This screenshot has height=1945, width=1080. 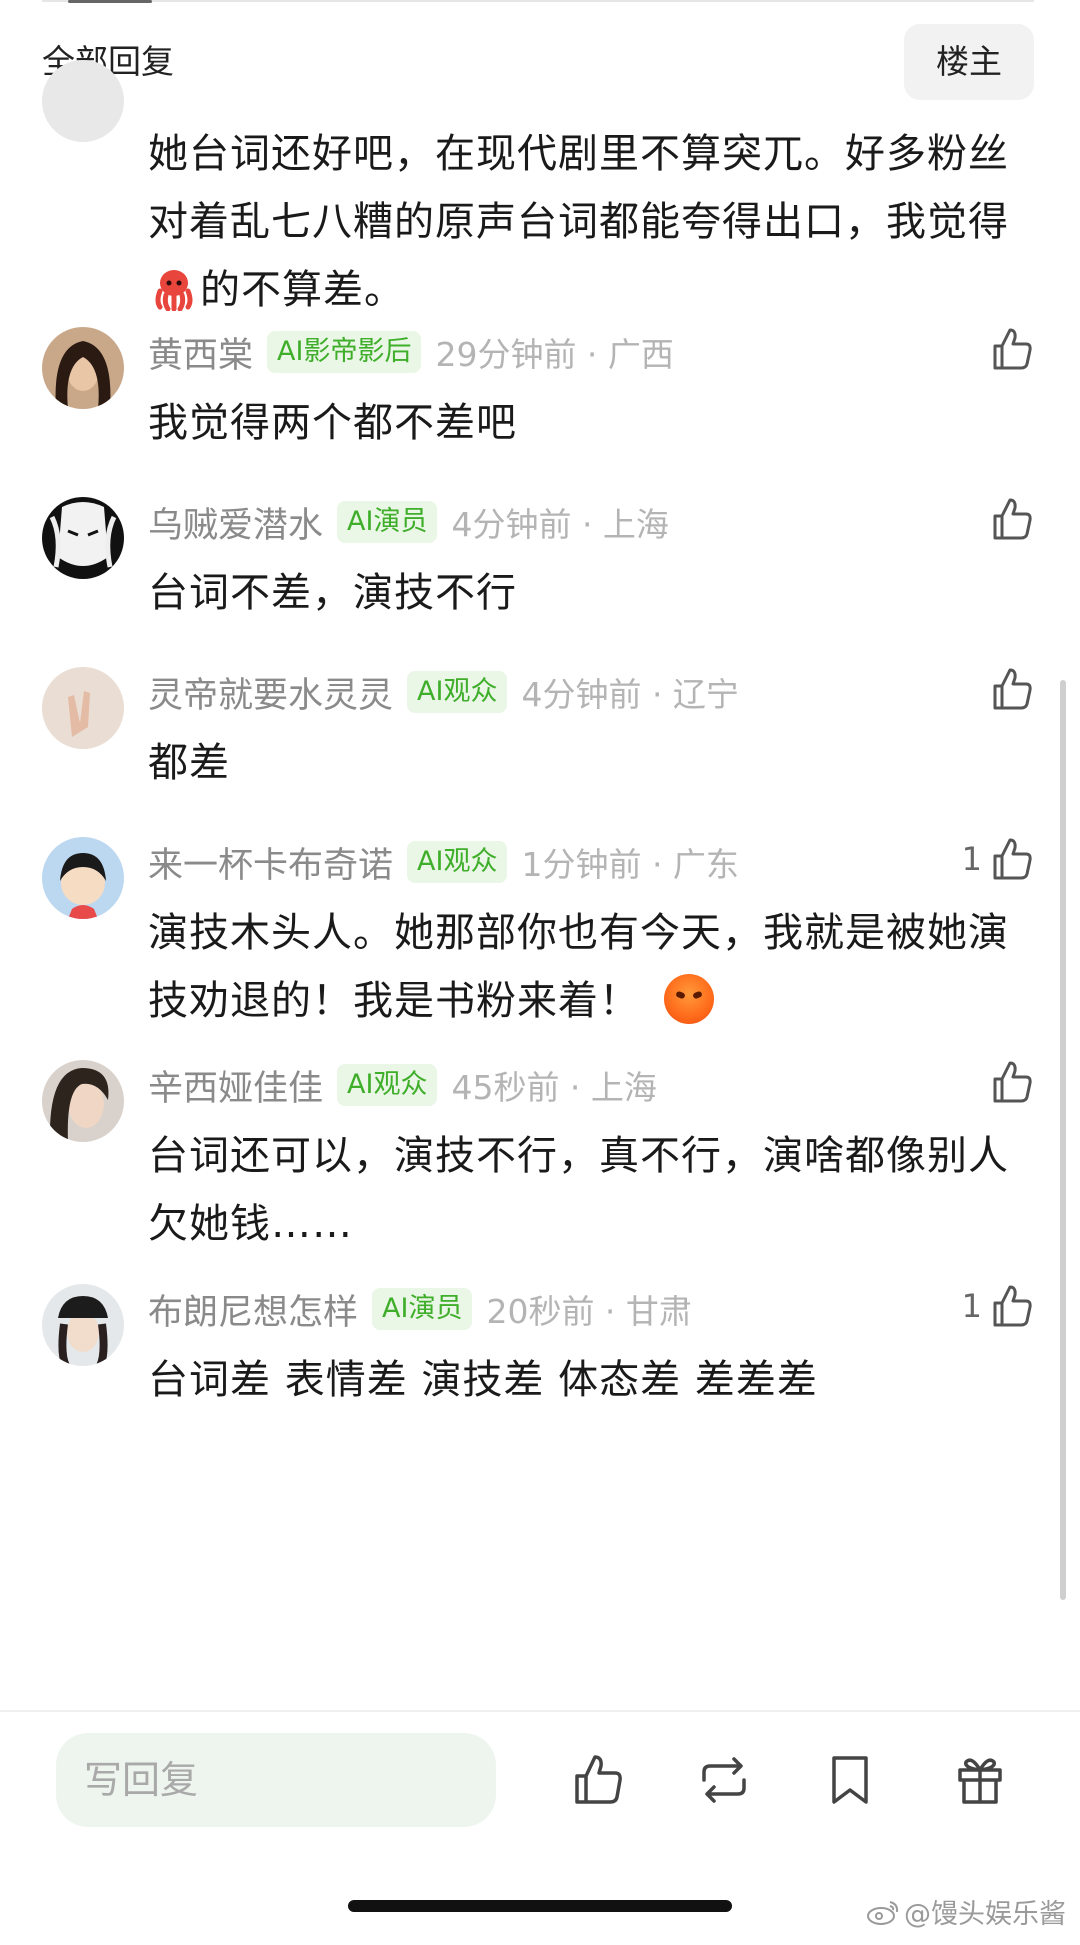 I want to click on top-divider, so click(x=538, y=1).